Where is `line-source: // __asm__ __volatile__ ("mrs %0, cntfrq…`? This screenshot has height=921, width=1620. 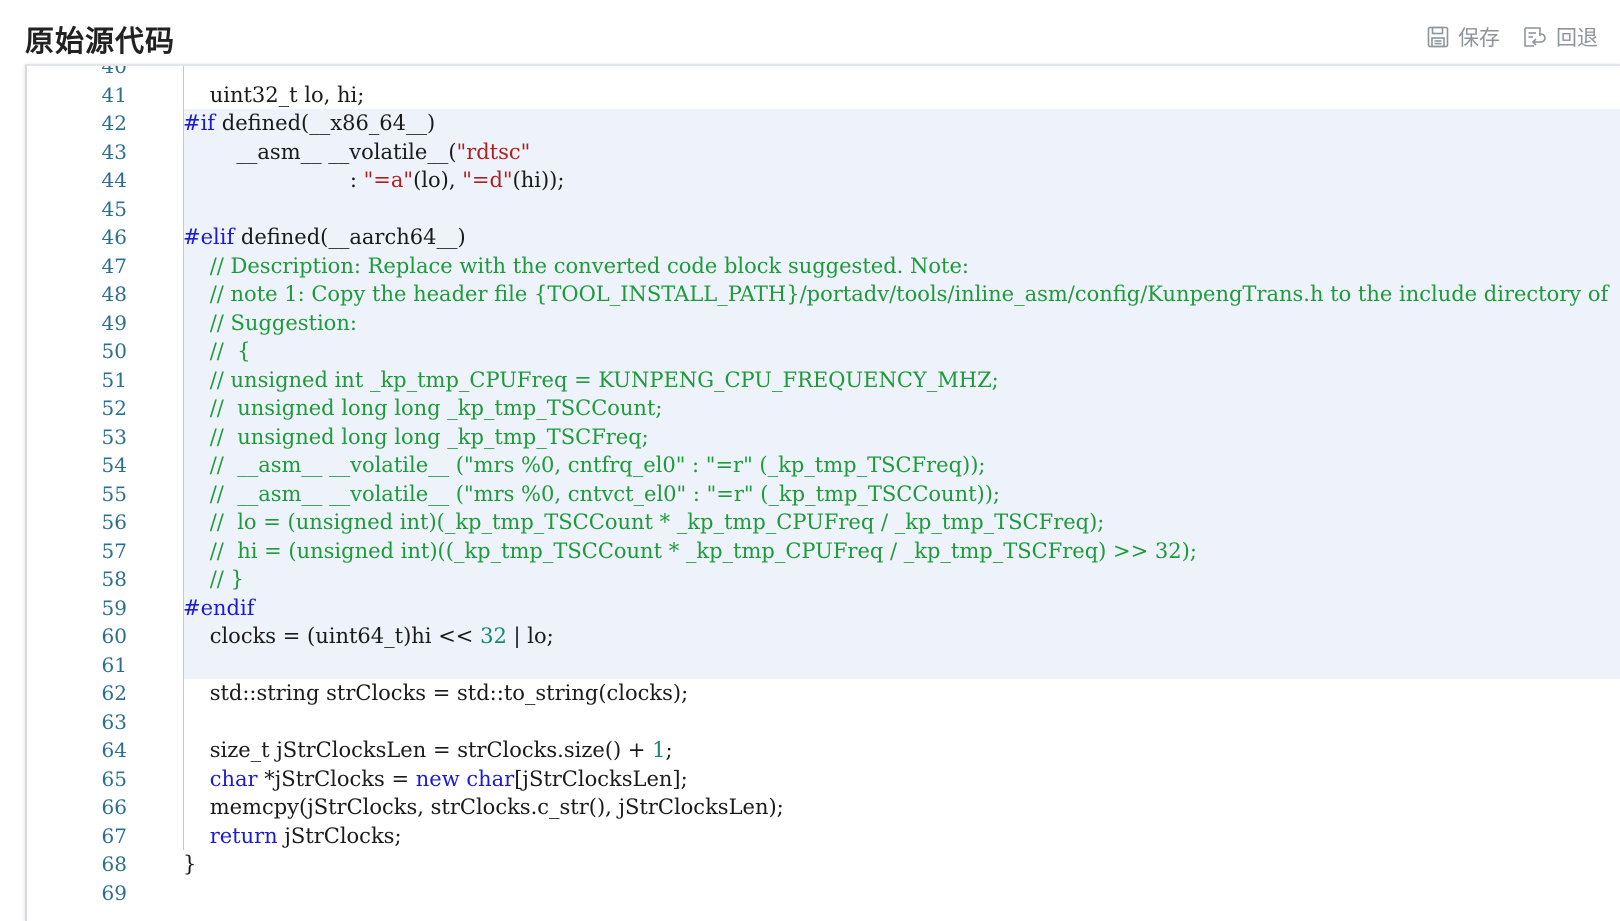 line-source: // __asm__ __volatile__ ("mrs %0, cntfrq… is located at coordinates (901, 465).